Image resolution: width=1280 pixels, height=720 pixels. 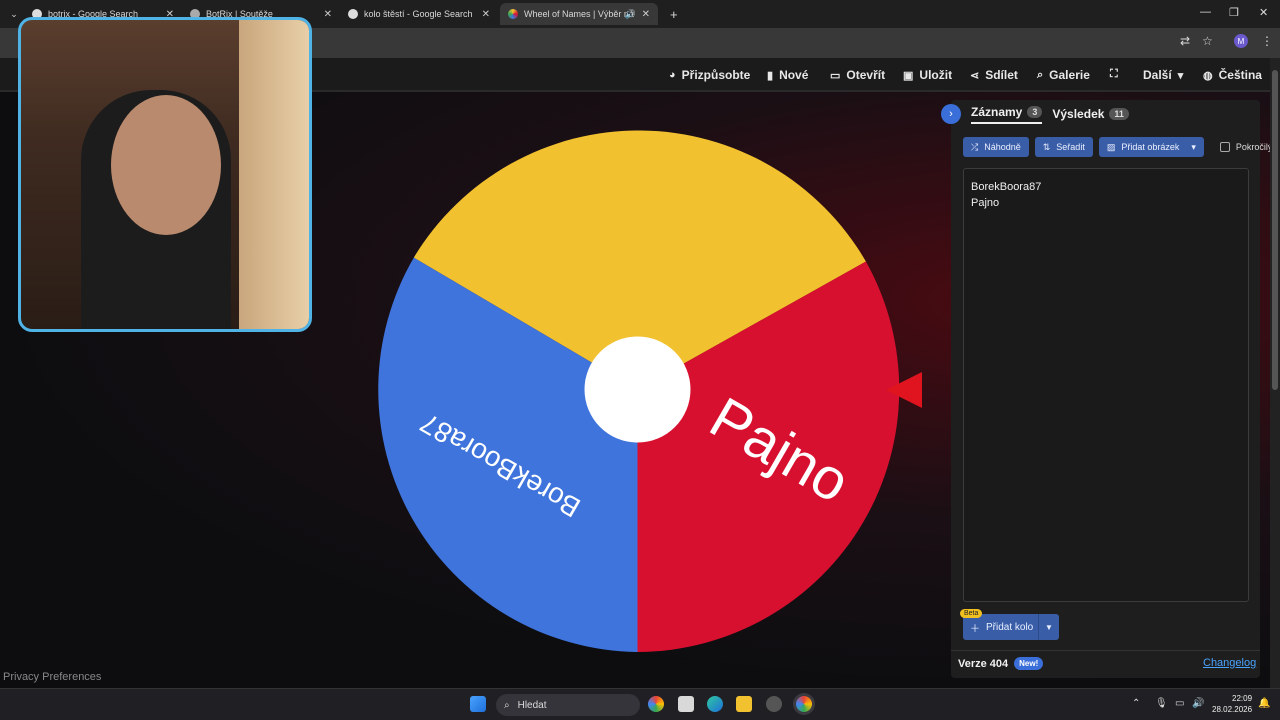 What do you see at coordinates (630, 14) in the screenshot?
I see `speaker-icon: 🔊` at bounding box center [630, 14].